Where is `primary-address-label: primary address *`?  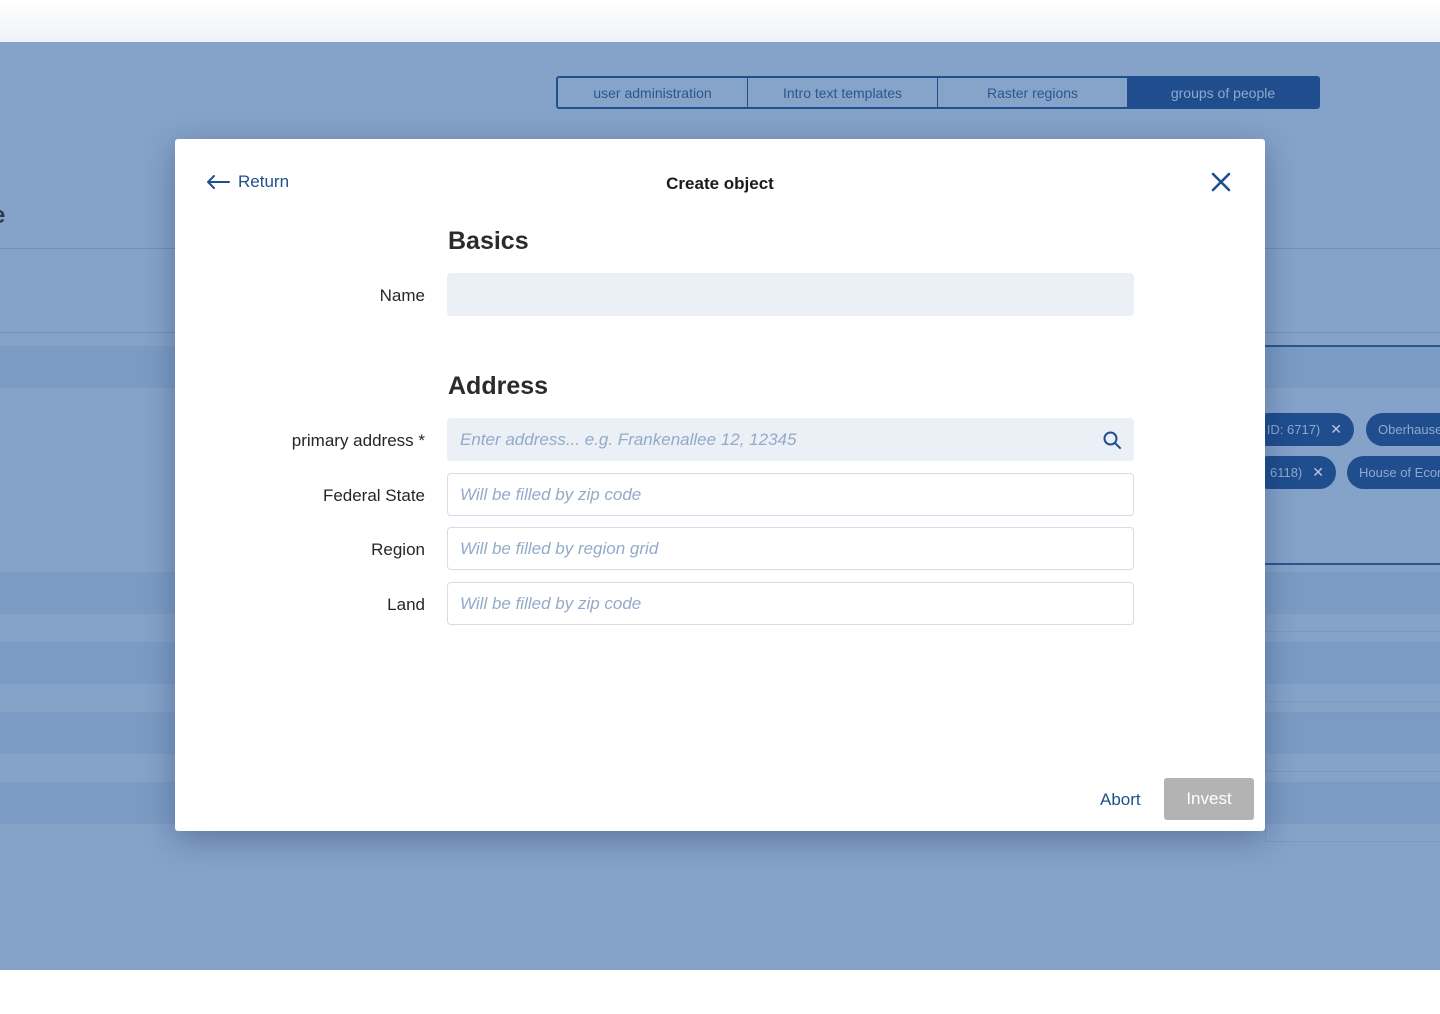 primary-address-label: primary address * is located at coordinates (358, 440).